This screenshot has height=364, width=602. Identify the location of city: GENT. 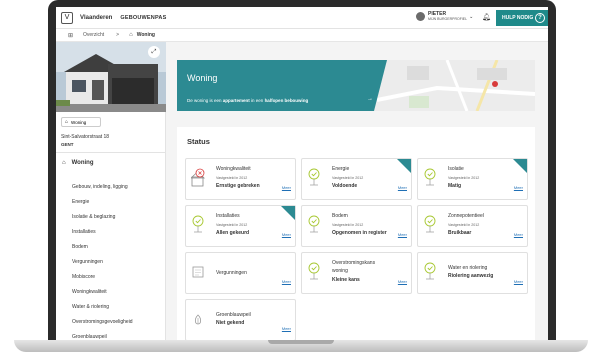
(67, 144).